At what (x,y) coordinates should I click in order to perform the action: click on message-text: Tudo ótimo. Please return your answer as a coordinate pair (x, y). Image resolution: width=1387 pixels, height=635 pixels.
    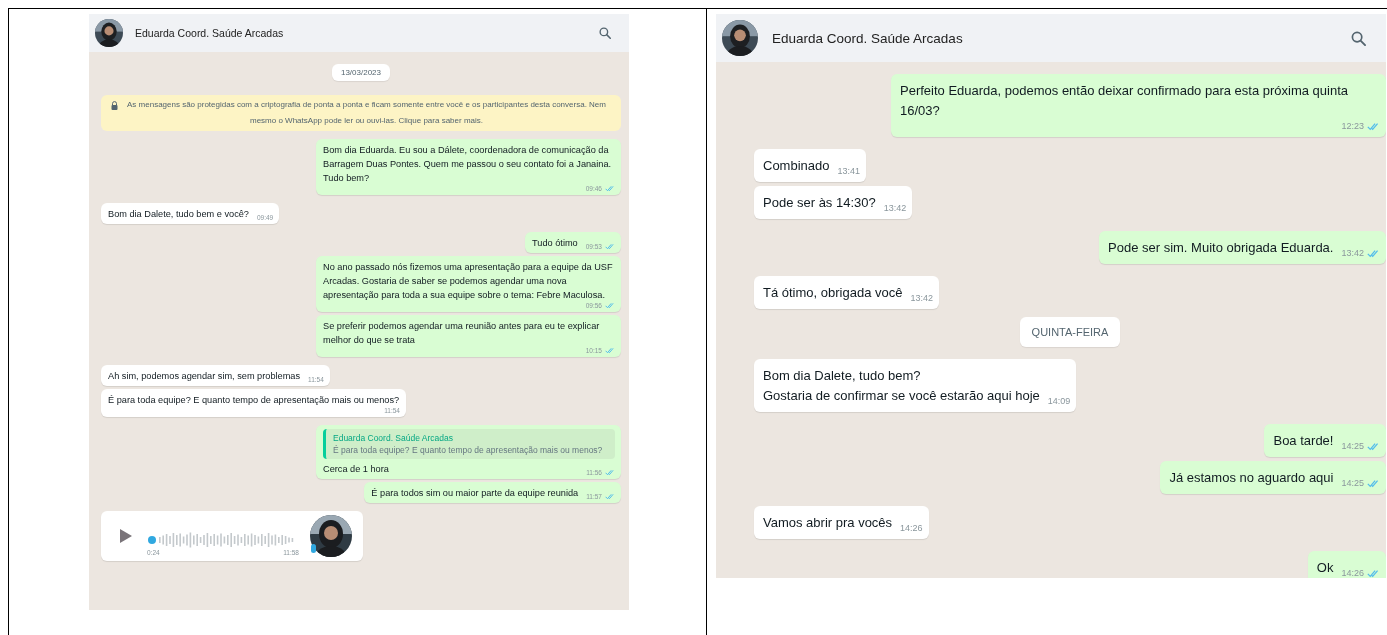
    Looking at the image, I should click on (555, 243).